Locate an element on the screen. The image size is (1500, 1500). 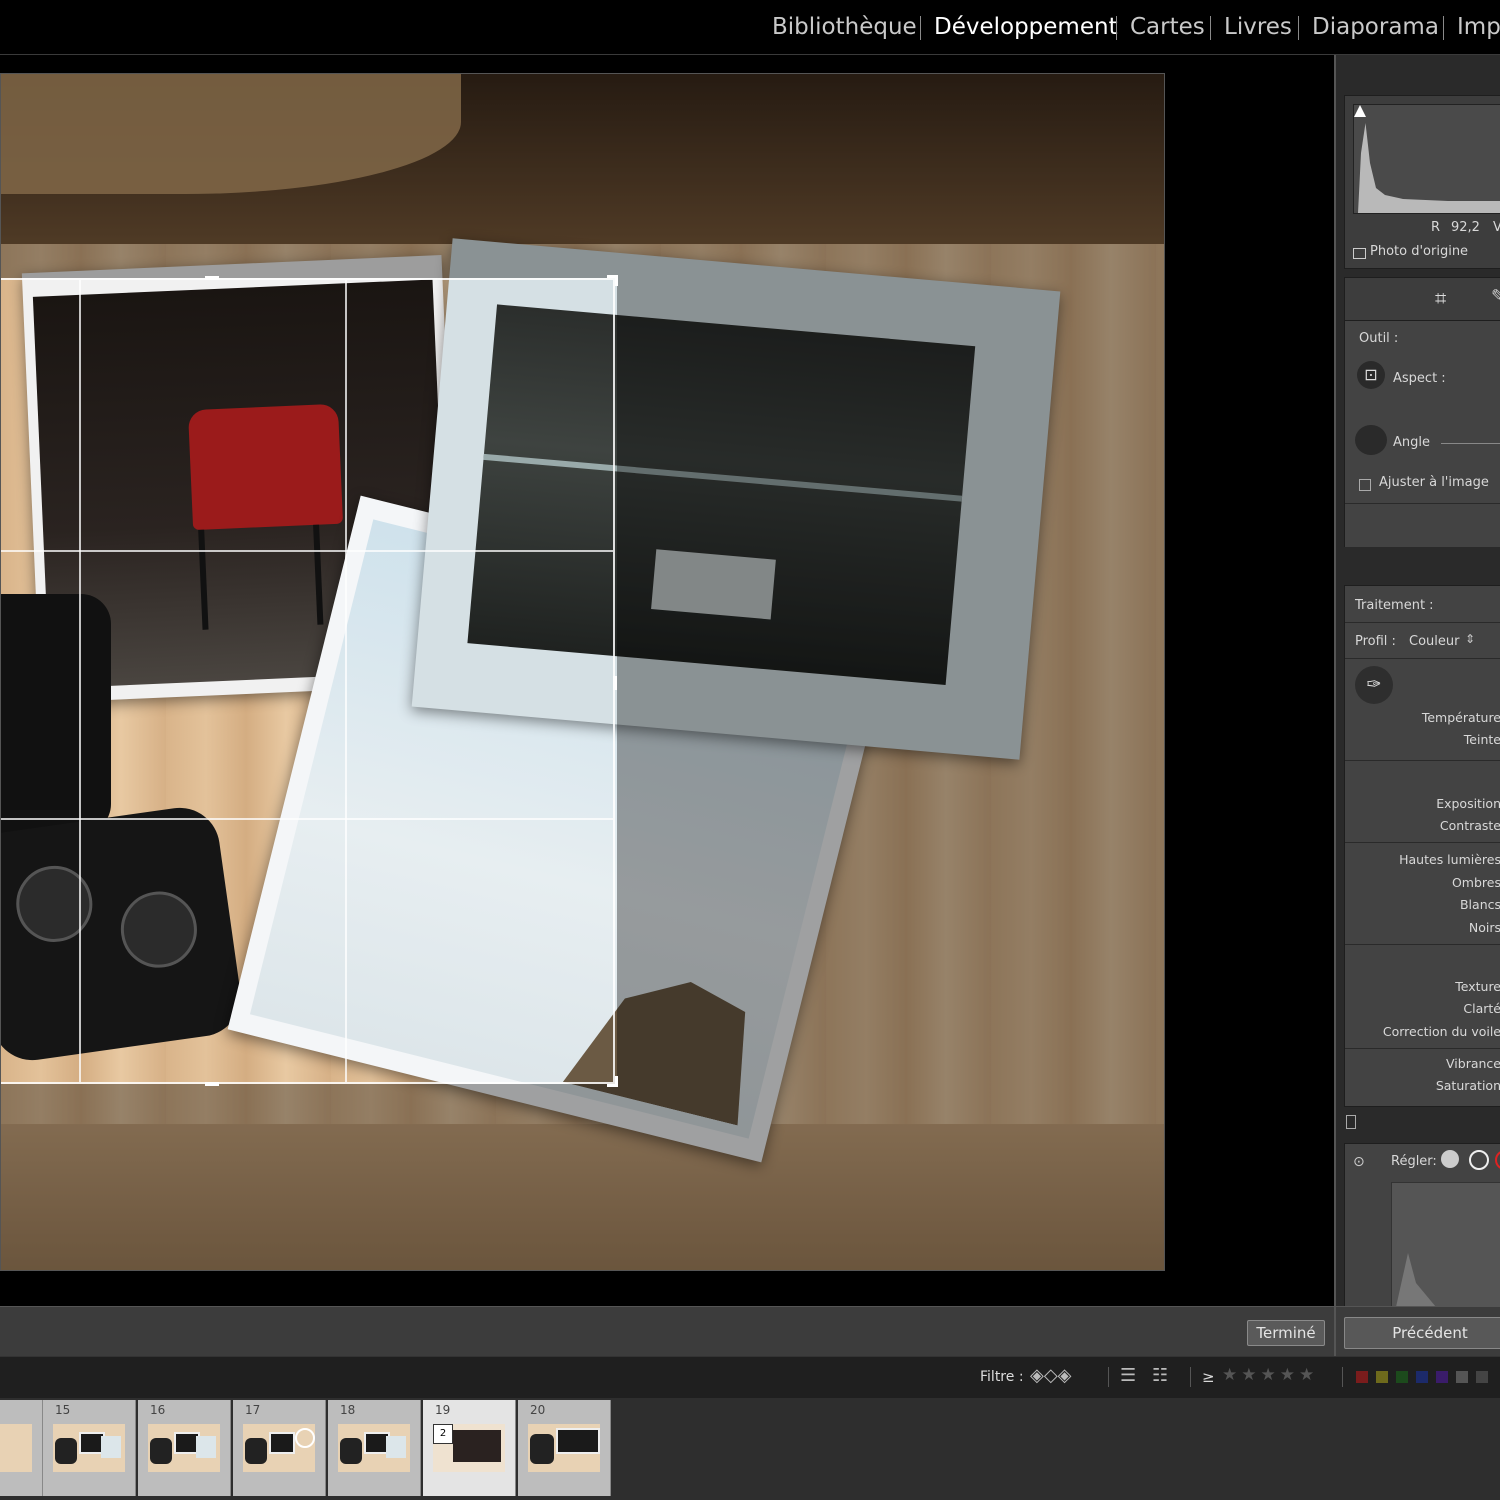
histogram-panel: R 92,2 V Photo d'origine is located at coordinates (1422, 182).